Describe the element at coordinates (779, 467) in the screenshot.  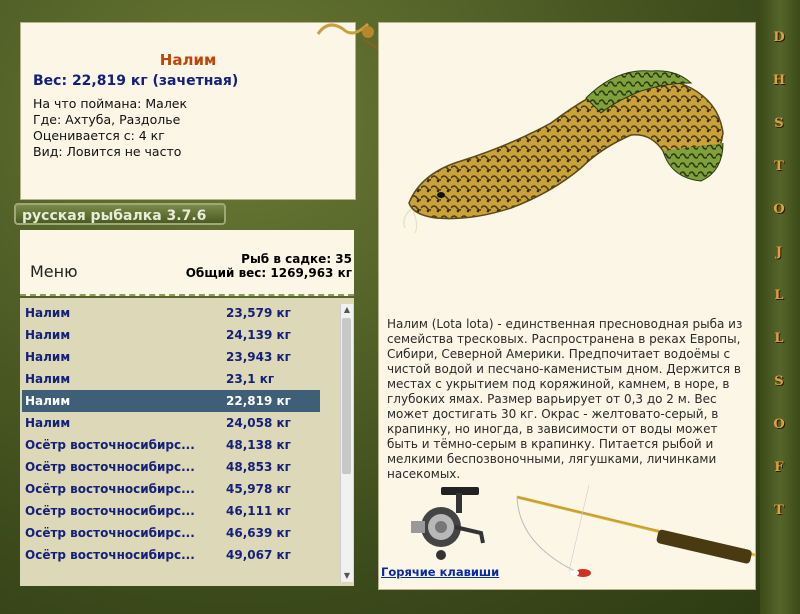
I see `brand-strip-letter: F` at that location.